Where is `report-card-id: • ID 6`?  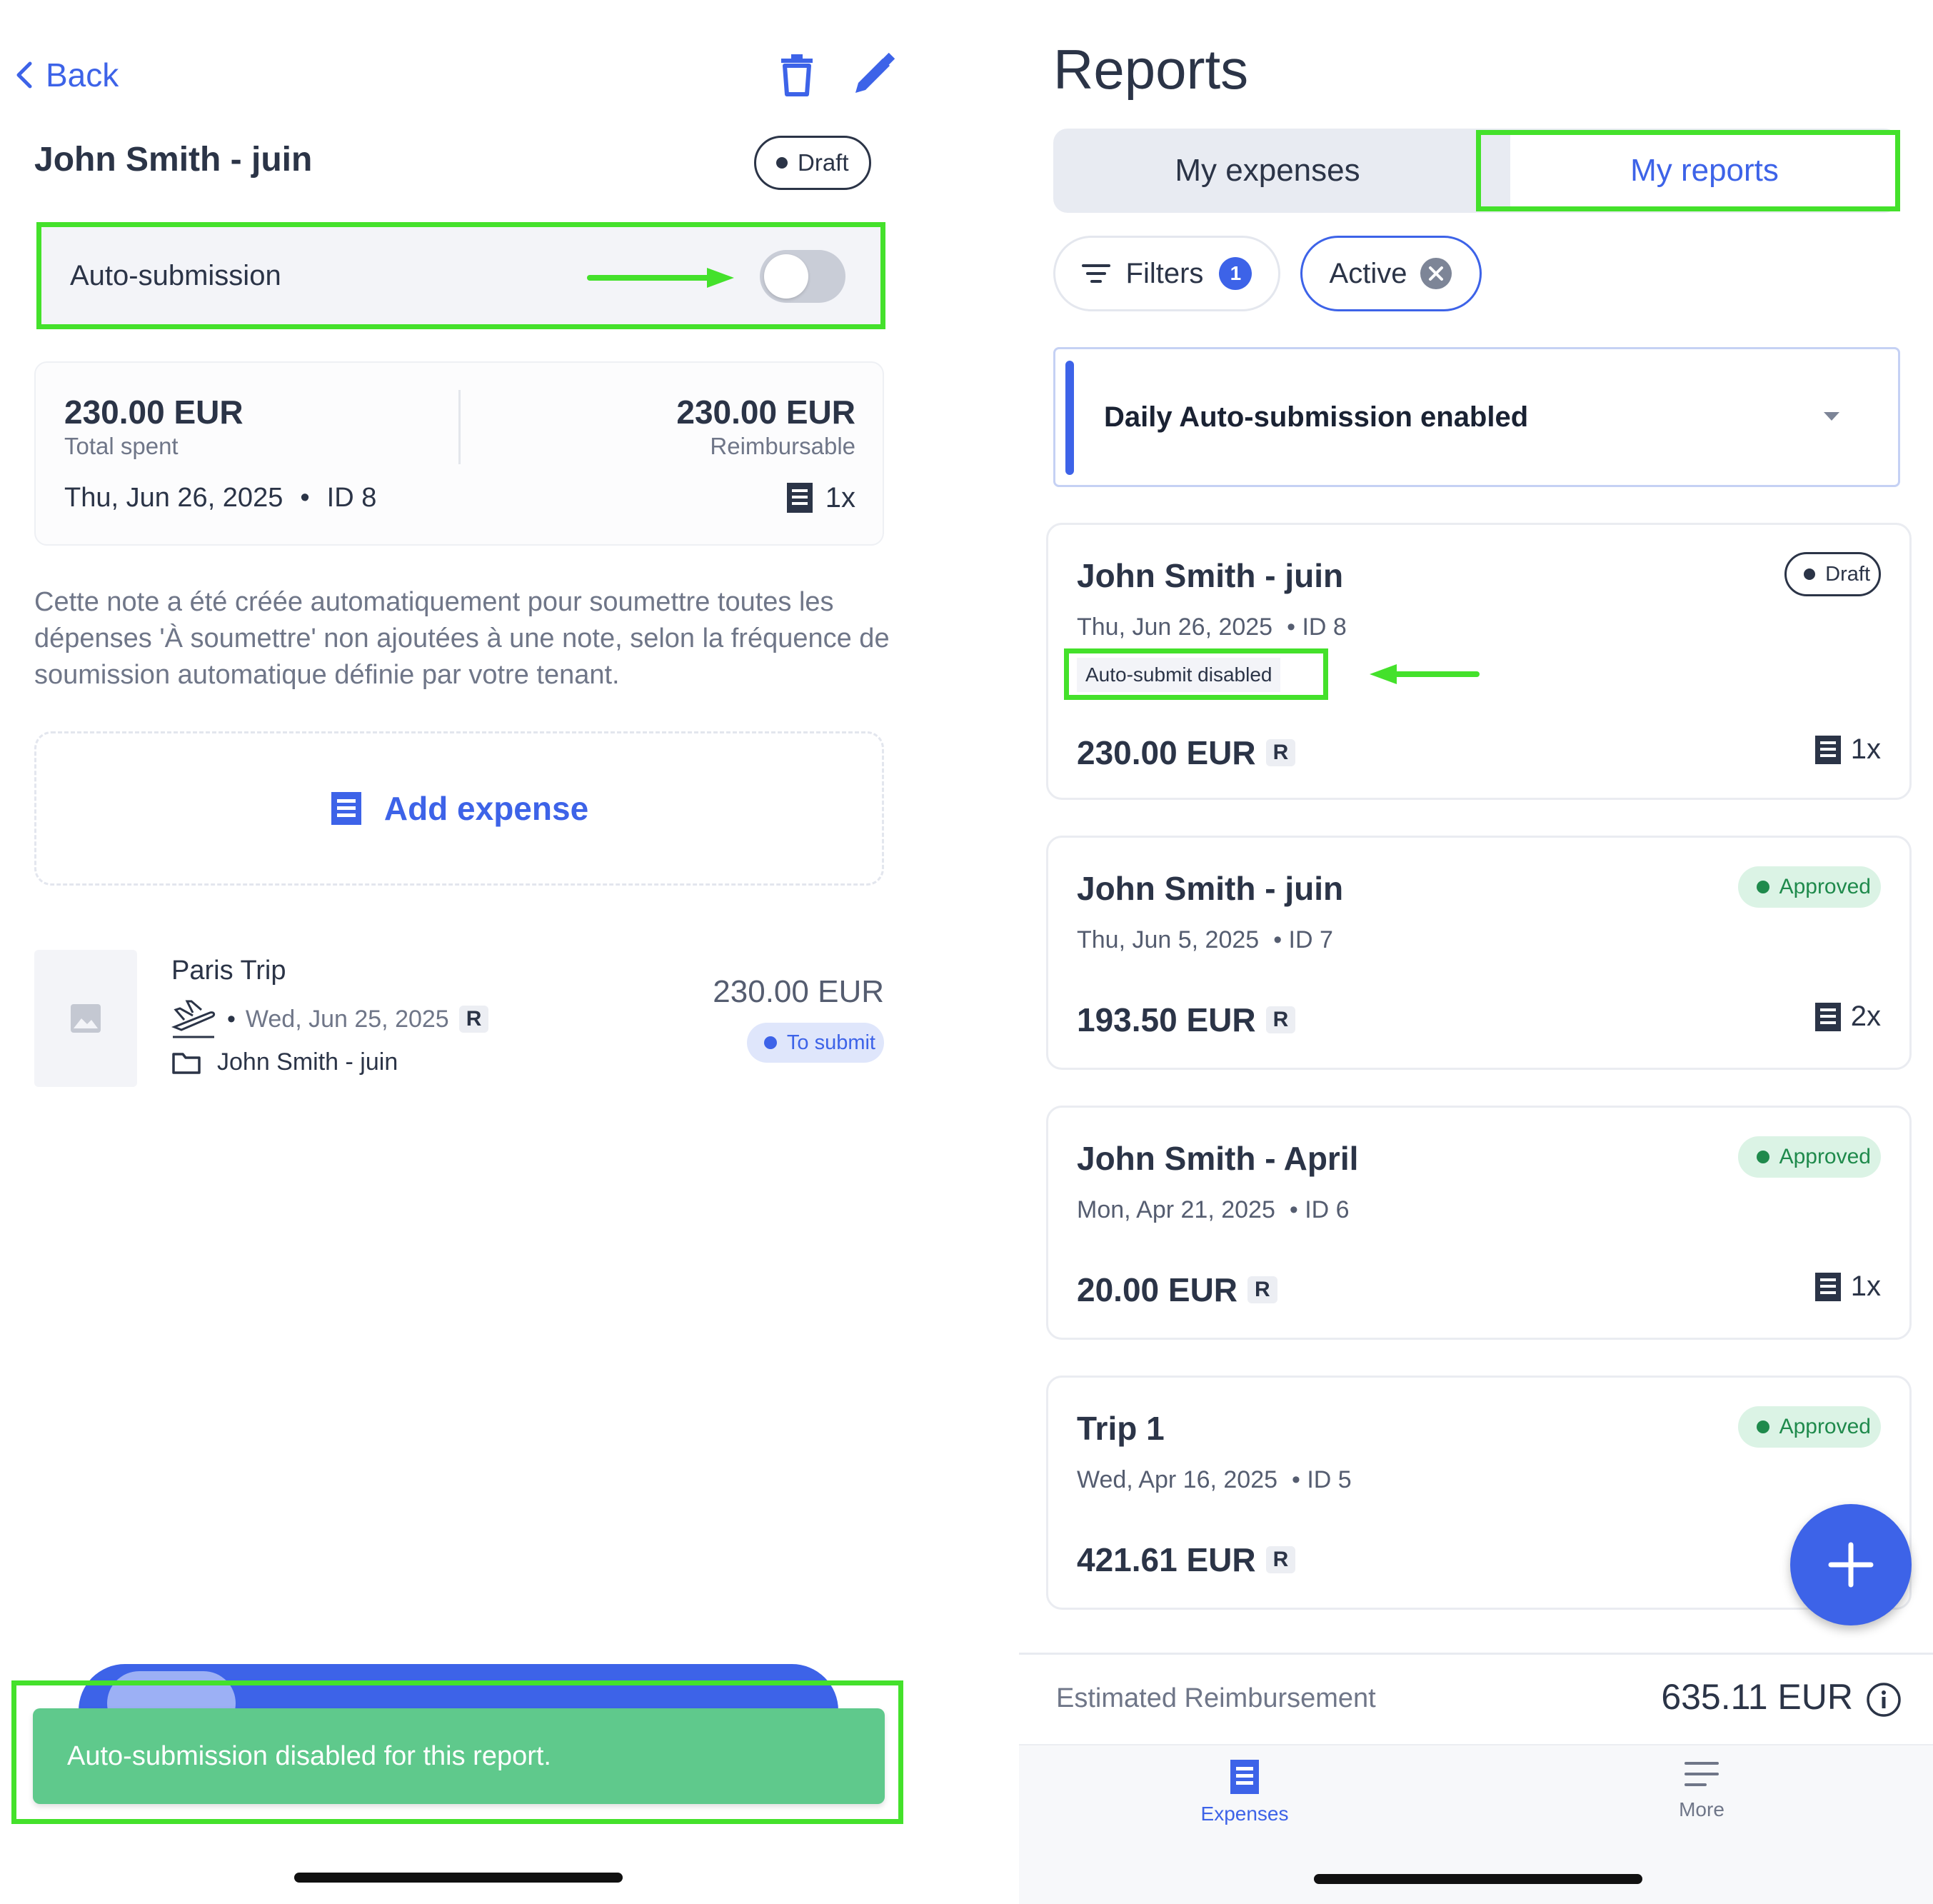 report-card-id: • ID 6 is located at coordinates (1319, 1209).